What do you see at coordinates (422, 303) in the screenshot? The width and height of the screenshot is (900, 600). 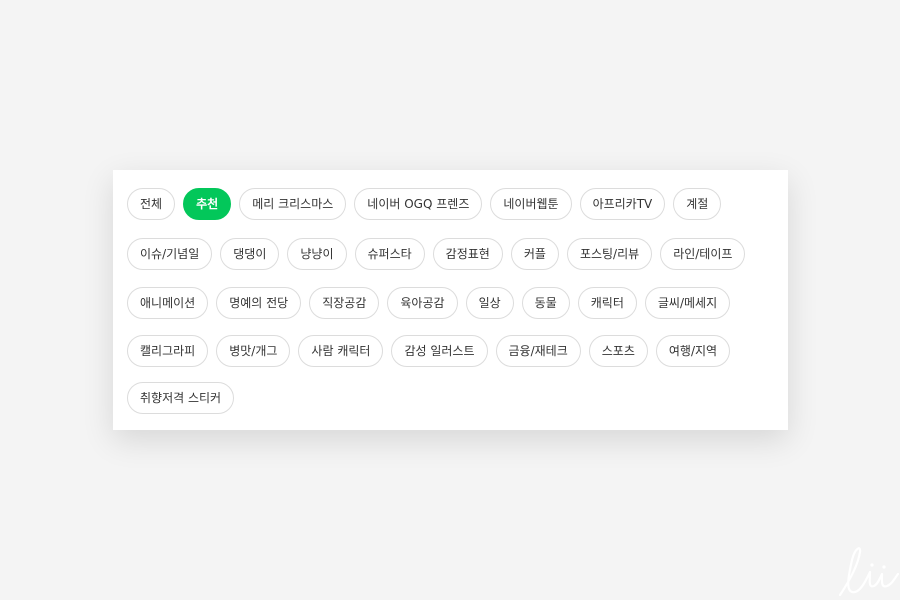 I see `category-chip: 육아공감` at bounding box center [422, 303].